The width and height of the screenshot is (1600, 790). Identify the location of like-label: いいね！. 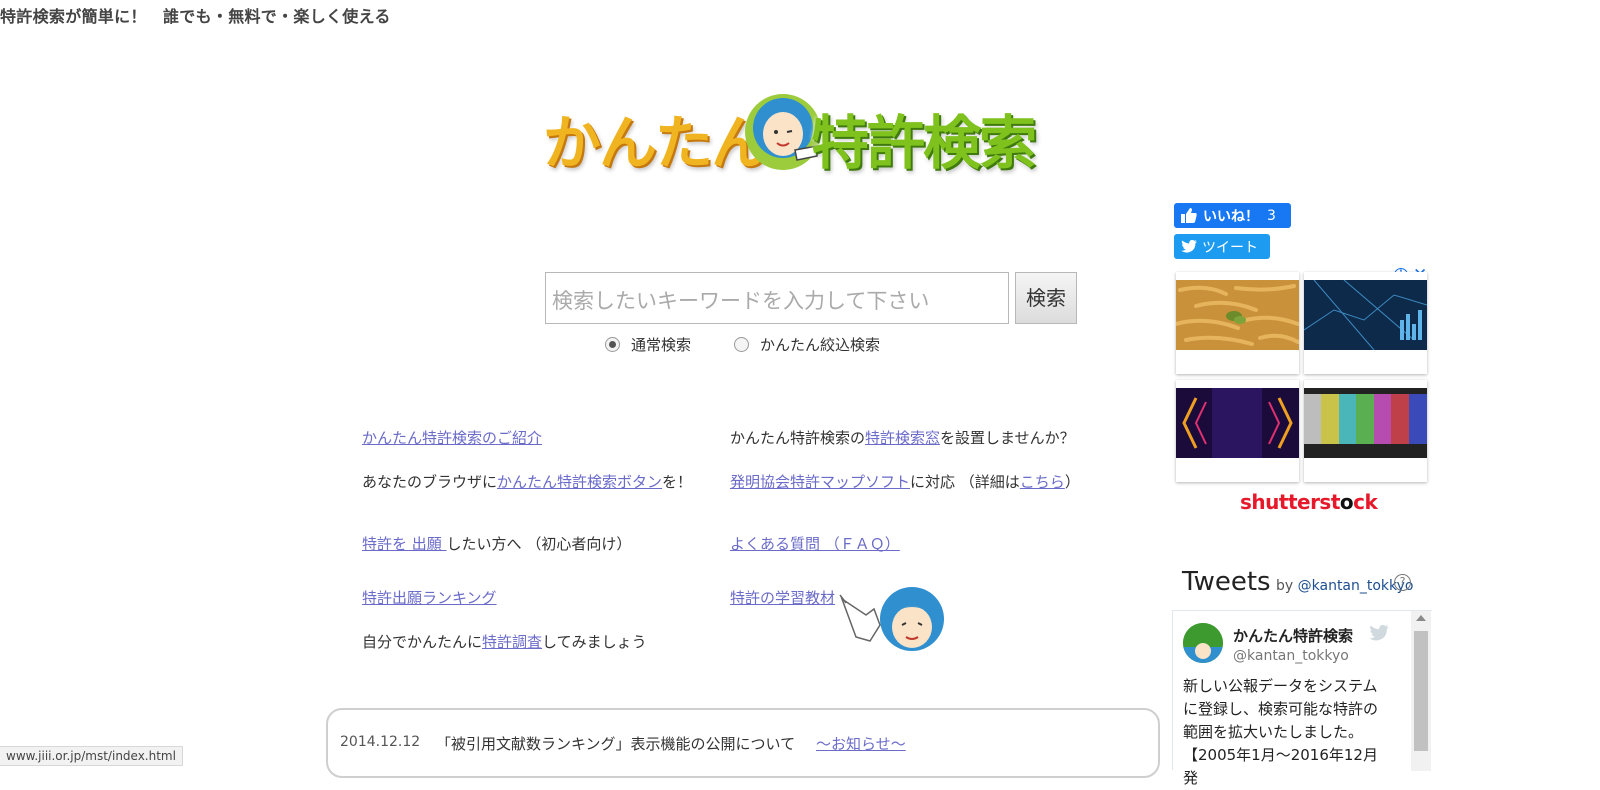
(1231, 216).